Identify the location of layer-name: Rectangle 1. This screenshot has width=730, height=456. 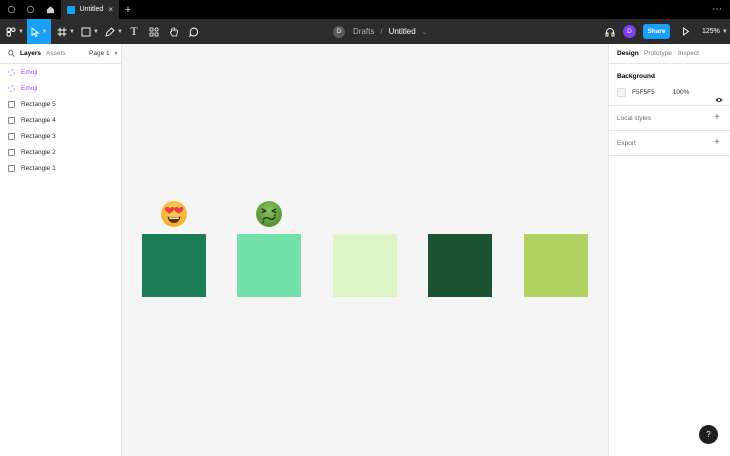
(38, 168).